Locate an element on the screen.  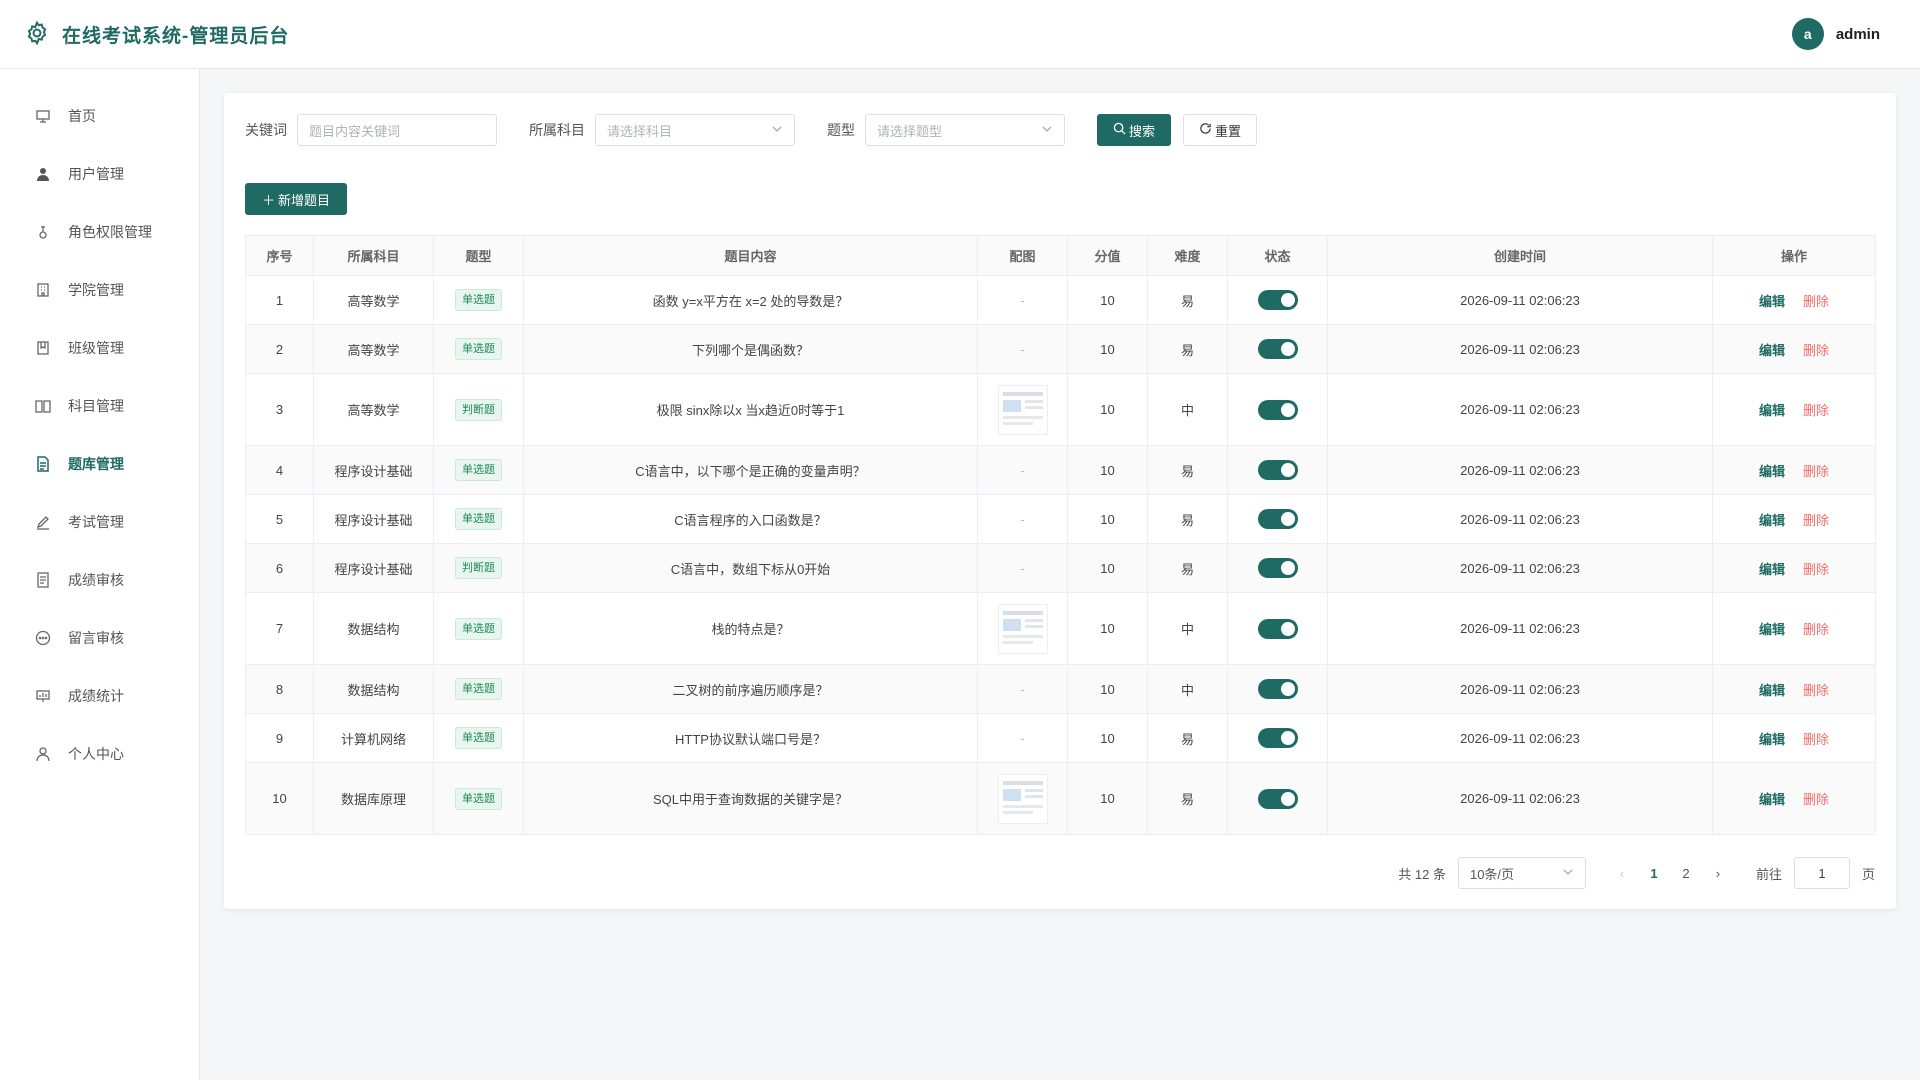
sidebar-item-11: 个人中心 is located at coordinates (99, 754).